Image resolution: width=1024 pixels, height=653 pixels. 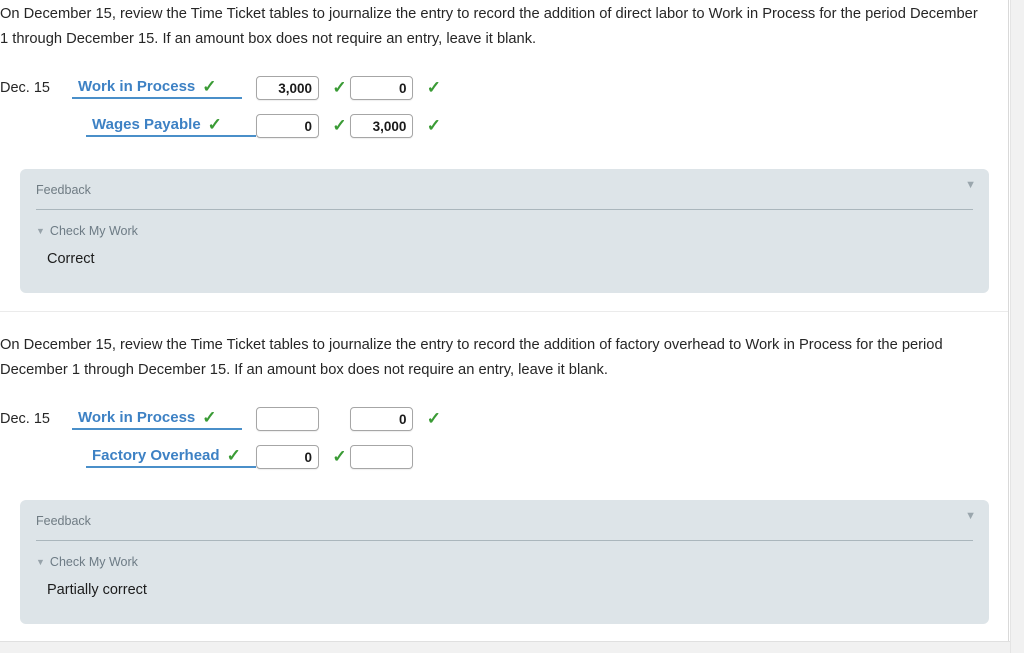 I want to click on account-cell: Factory Overhead ✓, so click(x=164, y=457).